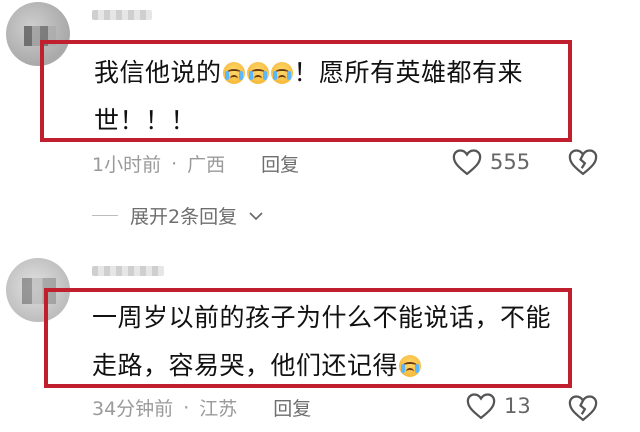 The width and height of the screenshot is (640, 432). What do you see at coordinates (218, 409) in the screenshot?
I see `comment-location: 江苏` at bounding box center [218, 409].